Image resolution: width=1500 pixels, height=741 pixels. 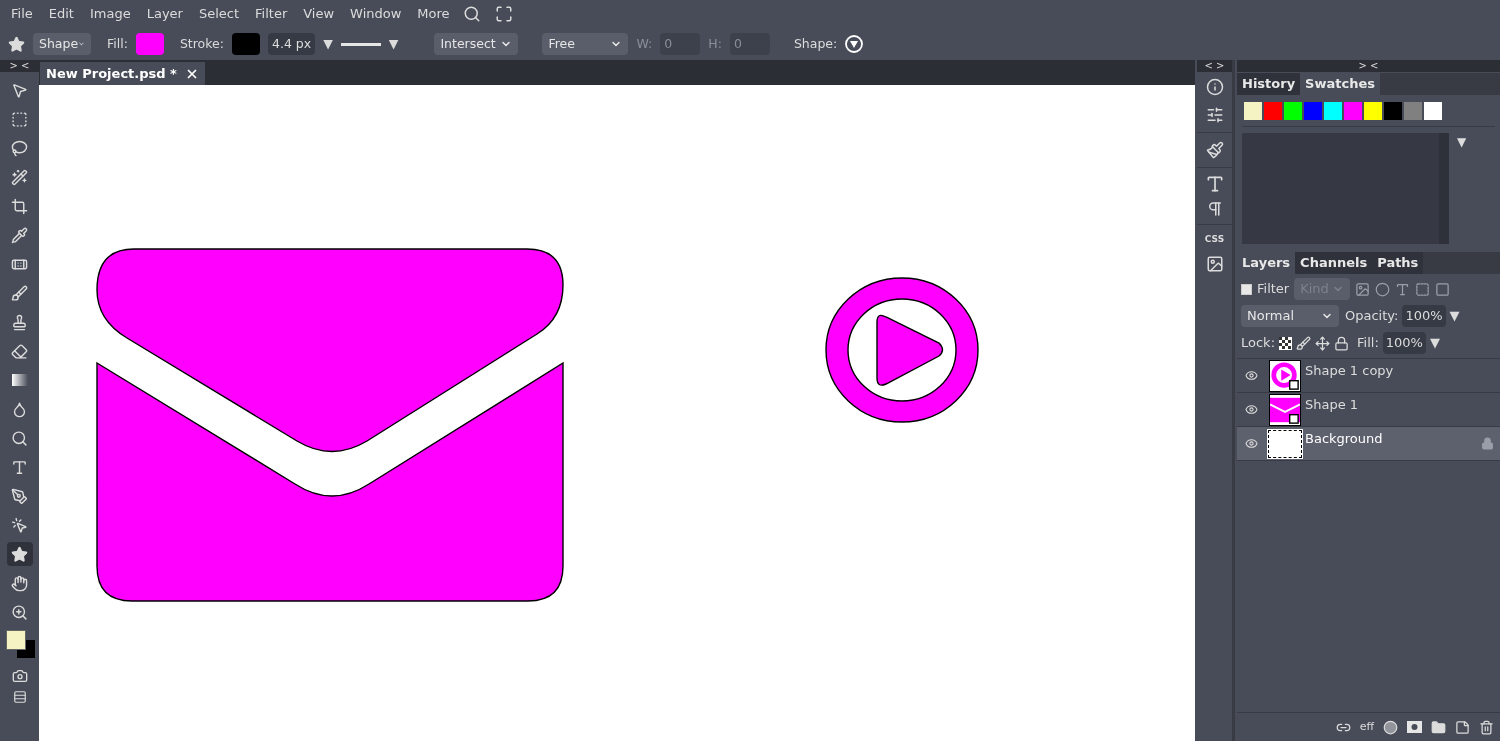 I want to click on type-icon, so click(x=19, y=467).